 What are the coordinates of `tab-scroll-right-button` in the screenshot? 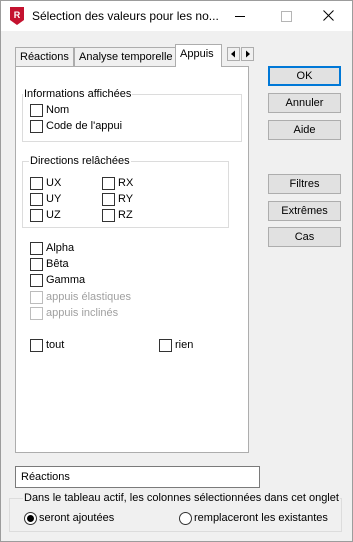 It's located at (247, 54).